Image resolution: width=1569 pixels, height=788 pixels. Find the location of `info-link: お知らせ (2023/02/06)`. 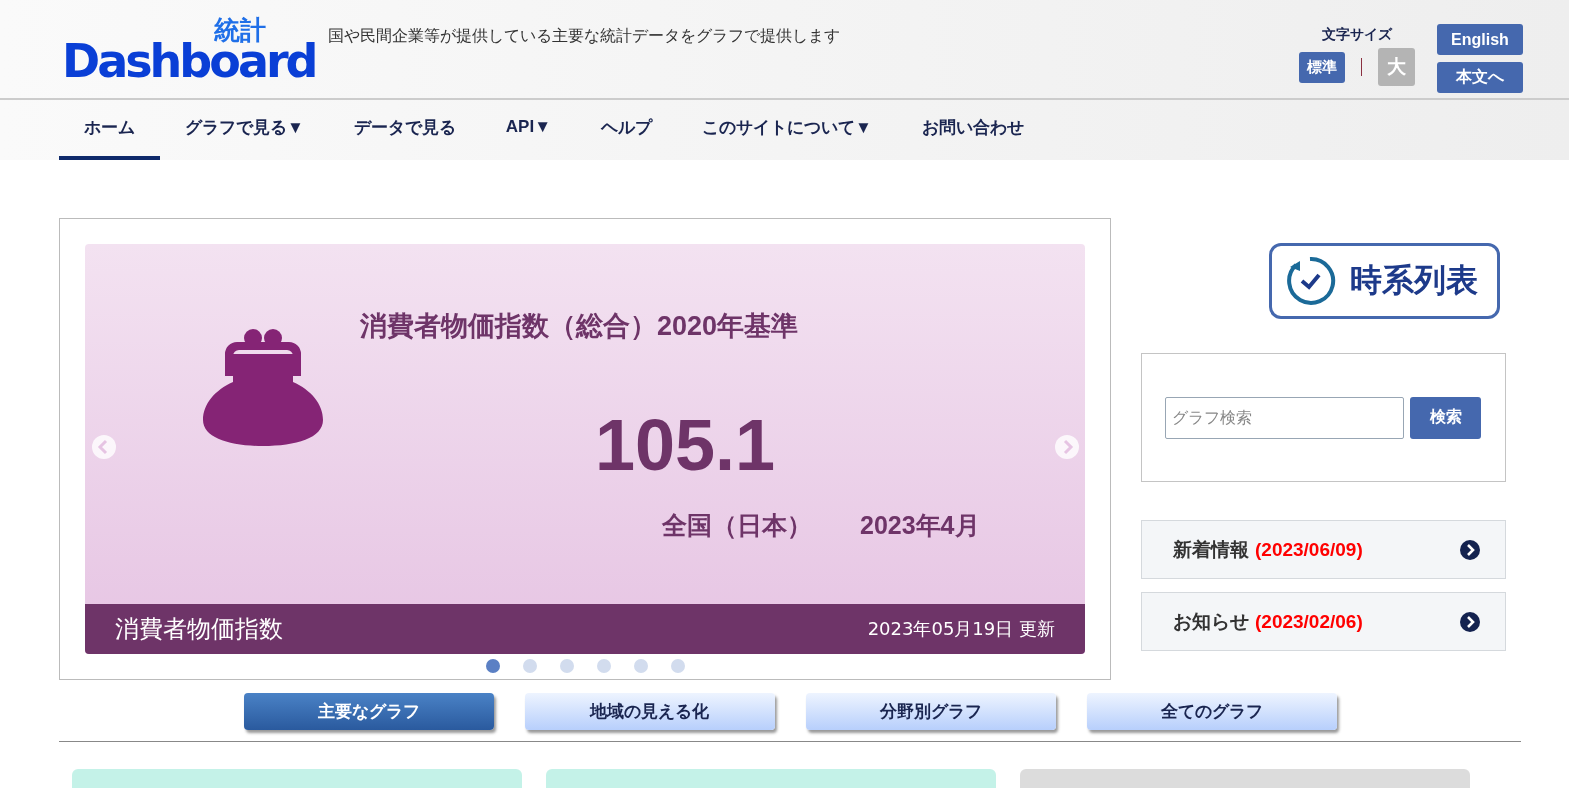

info-link: お知らせ (2023/02/06) is located at coordinates (1323, 621).